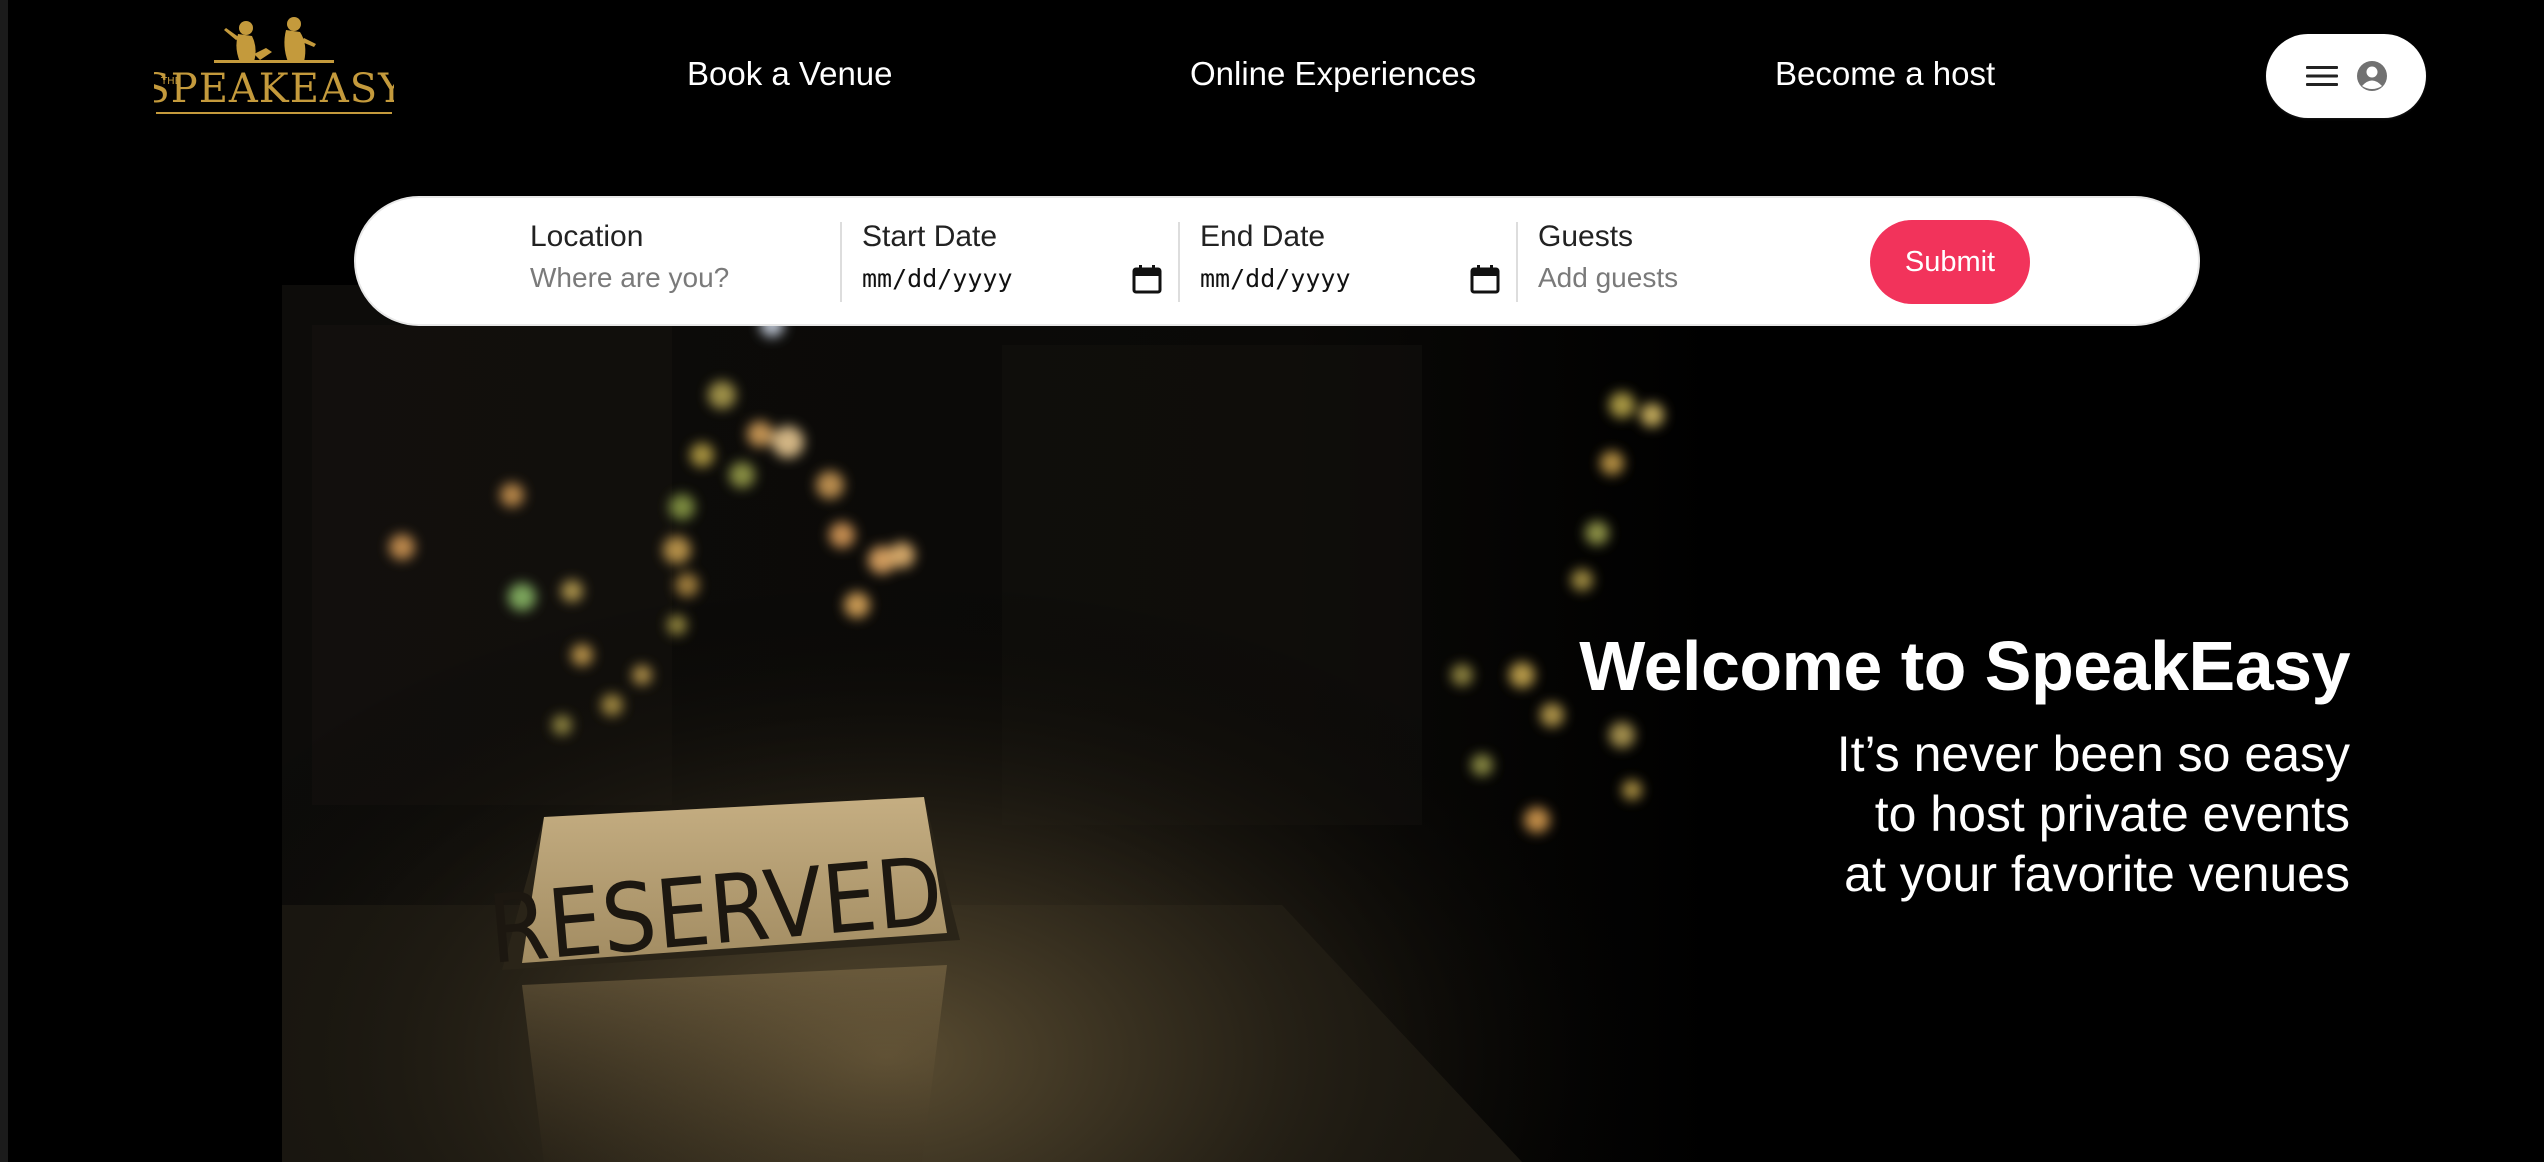 This screenshot has height=1162, width=2544. What do you see at coordinates (1263, 236) in the screenshot?
I see `end-date-label: End Date` at bounding box center [1263, 236].